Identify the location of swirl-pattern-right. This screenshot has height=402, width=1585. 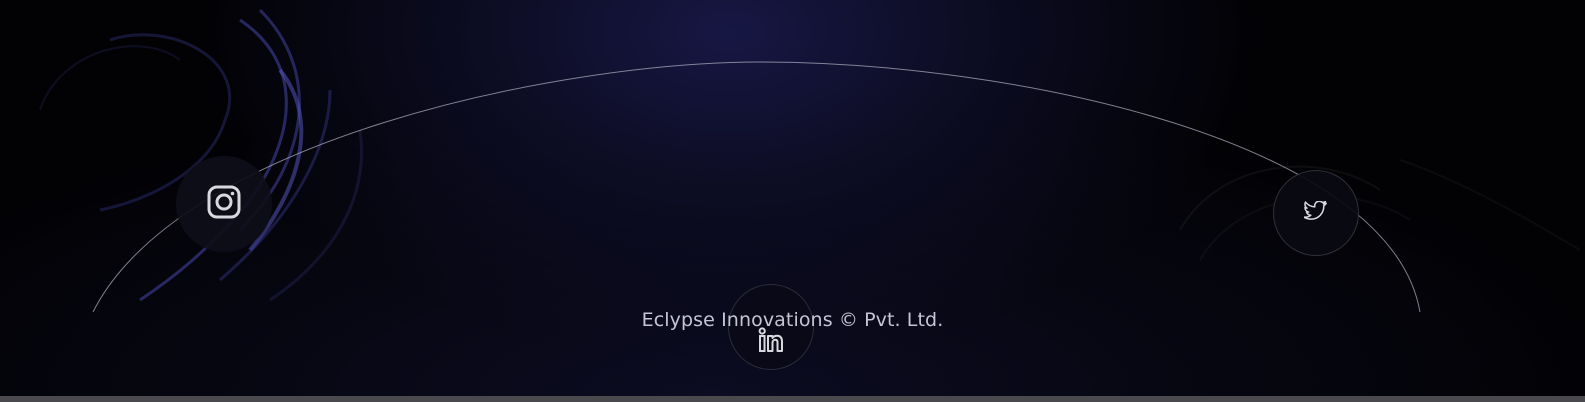
(1380, 210).